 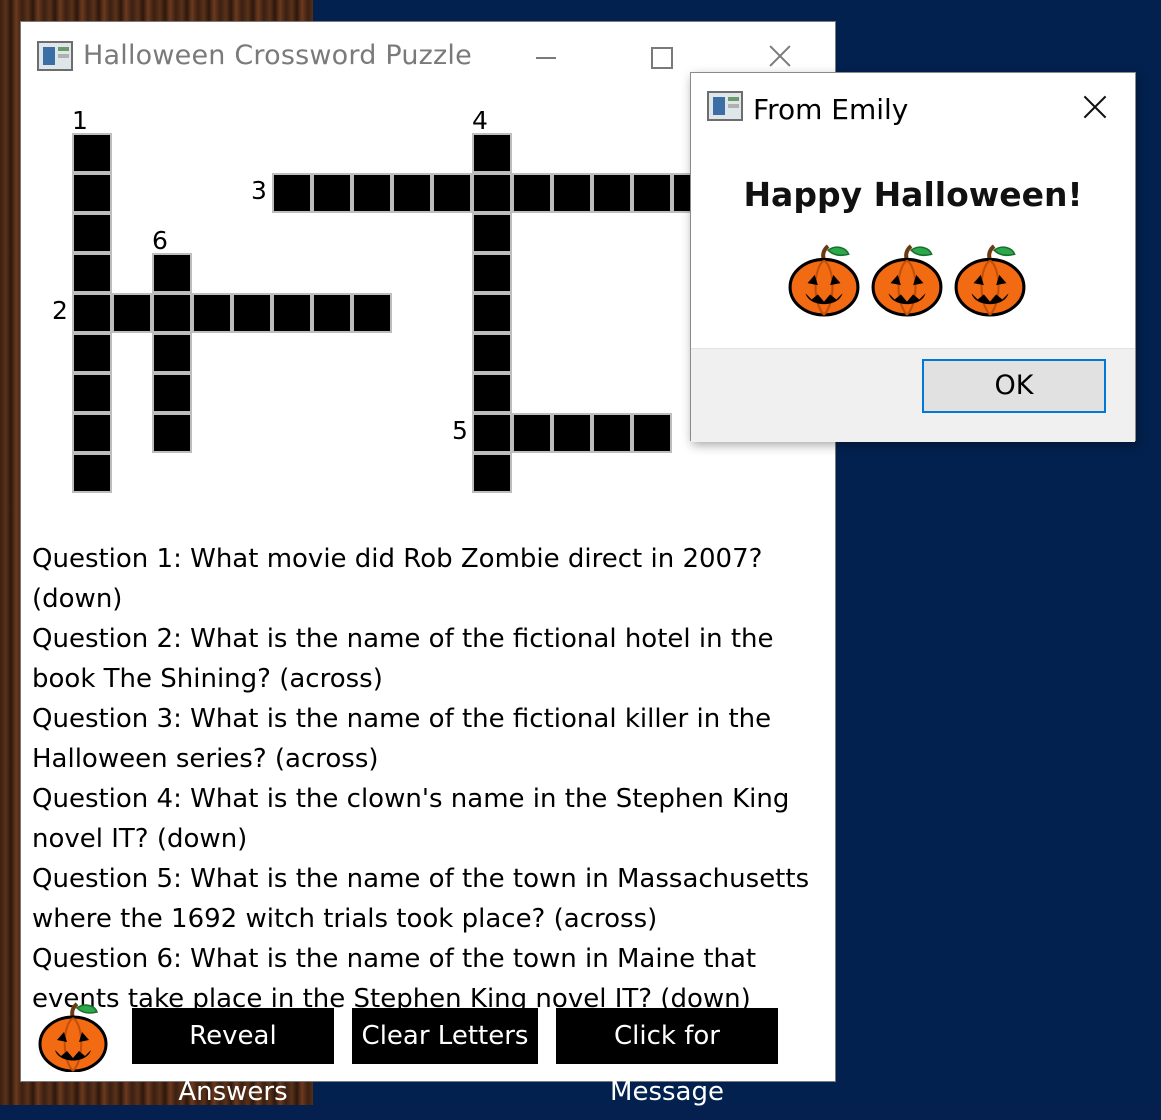 I want to click on dialog-title: From Emily, so click(x=831, y=109).